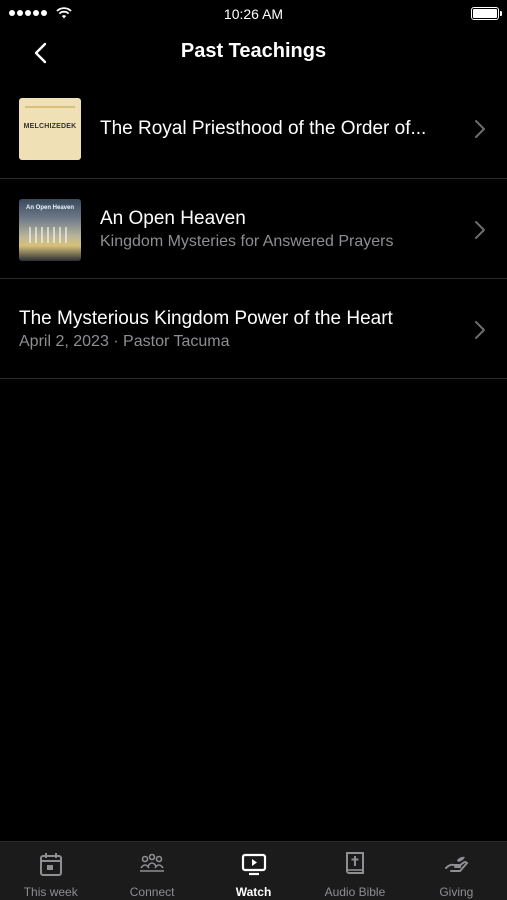  What do you see at coordinates (247, 241) in the screenshot?
I see `list-item-subtitle: Kingdom Mysteries for Answered Prayers` at bounding box center [247, 241].